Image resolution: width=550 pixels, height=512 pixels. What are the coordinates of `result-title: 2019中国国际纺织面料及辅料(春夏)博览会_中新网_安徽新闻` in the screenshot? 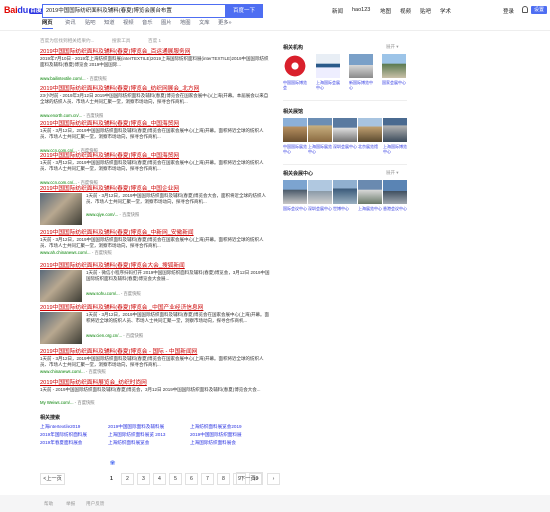 It's located at (117, 231).